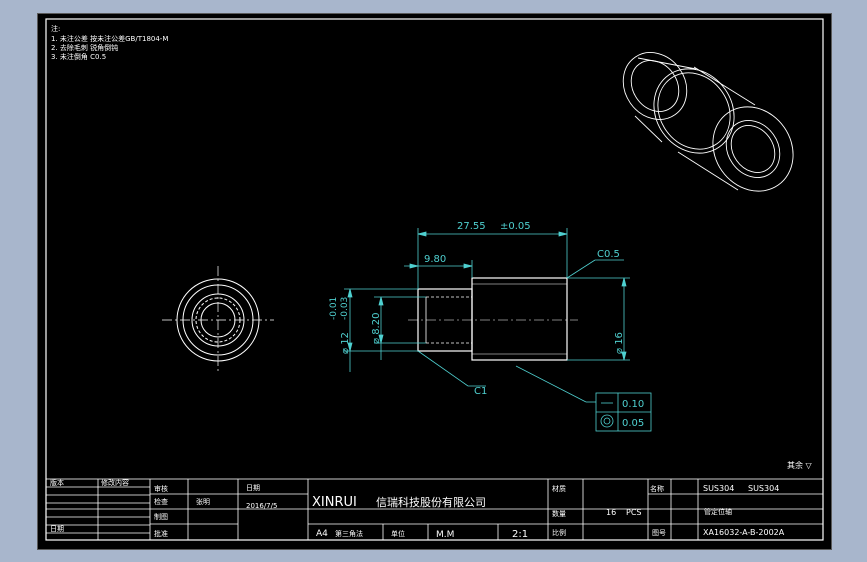  What do you see at coordinates (744, 532) in the screenshot?
I see `drawing-number: XA16032-A-B-2002A` at bounding box center [744, 532].